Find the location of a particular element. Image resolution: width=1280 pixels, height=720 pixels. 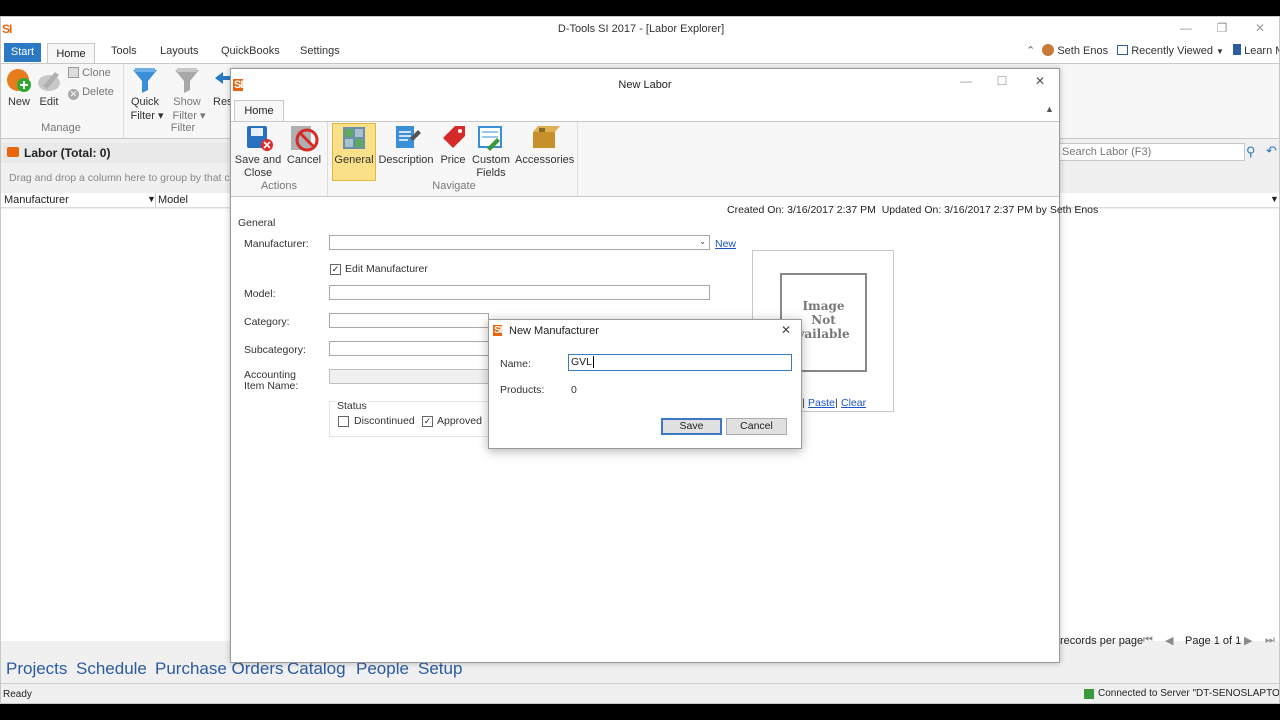

show-filter-button: Show Filter ▾ is located at coordinates (188, 94).